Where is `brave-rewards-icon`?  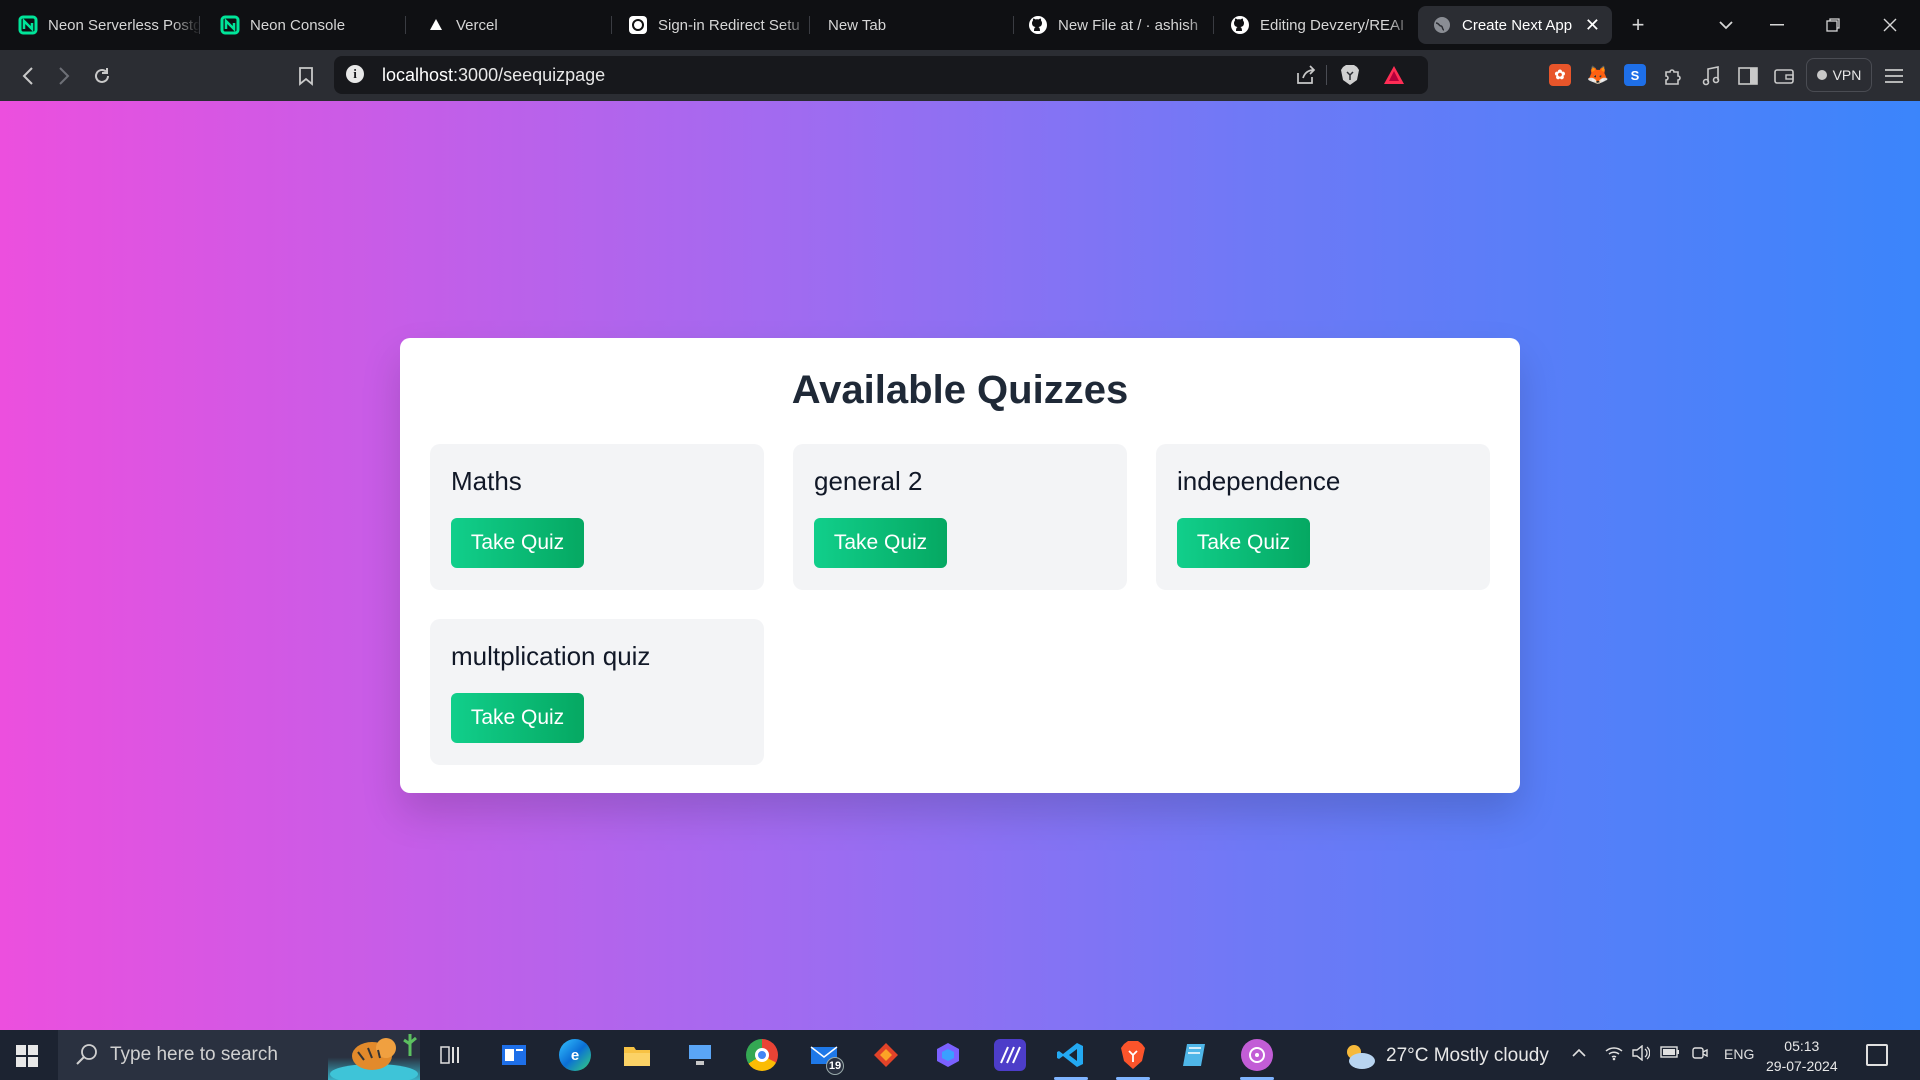 brave-rewards-icon is located at coordinates (1394, 75).